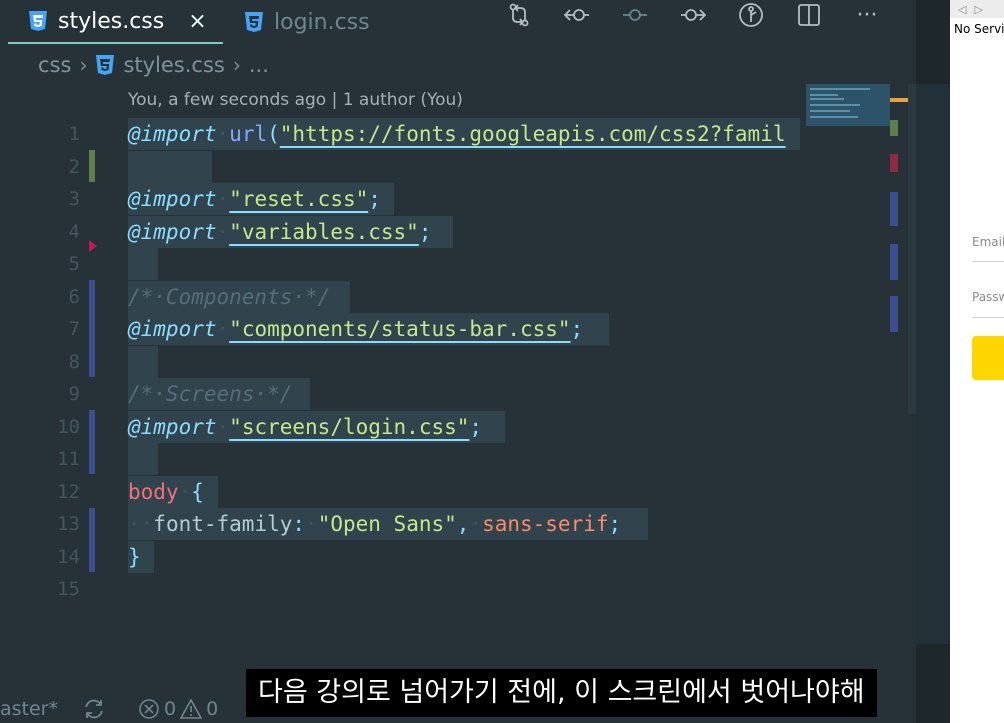 The image size is (1004, 723). What do you see at coordinates (74, 296) in the screenshot?
I see `line-number: 6` at bounding box center [74, 296].